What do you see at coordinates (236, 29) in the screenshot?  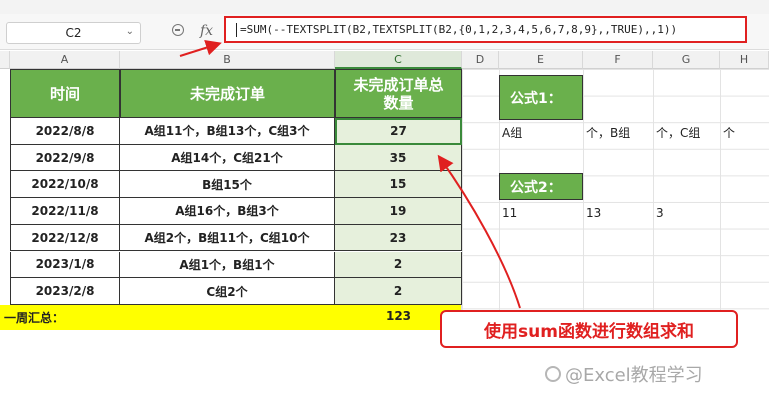 I see `text-caret` at bounding box center [236, 29].